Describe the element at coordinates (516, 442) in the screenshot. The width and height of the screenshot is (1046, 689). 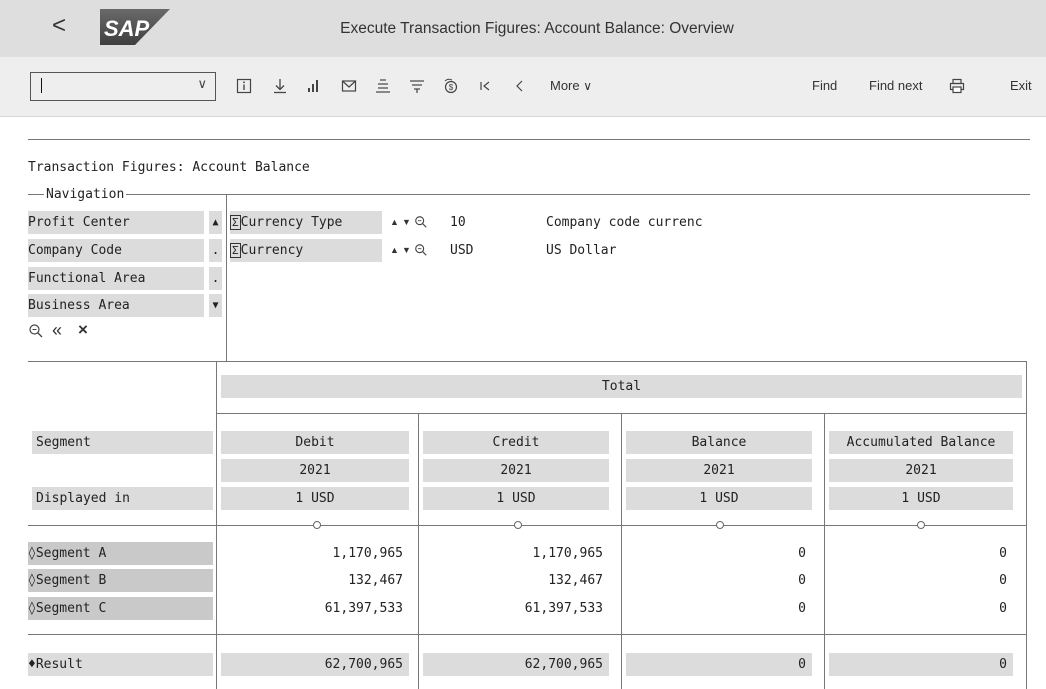
I see `col-header-credit: Credit` at that location.